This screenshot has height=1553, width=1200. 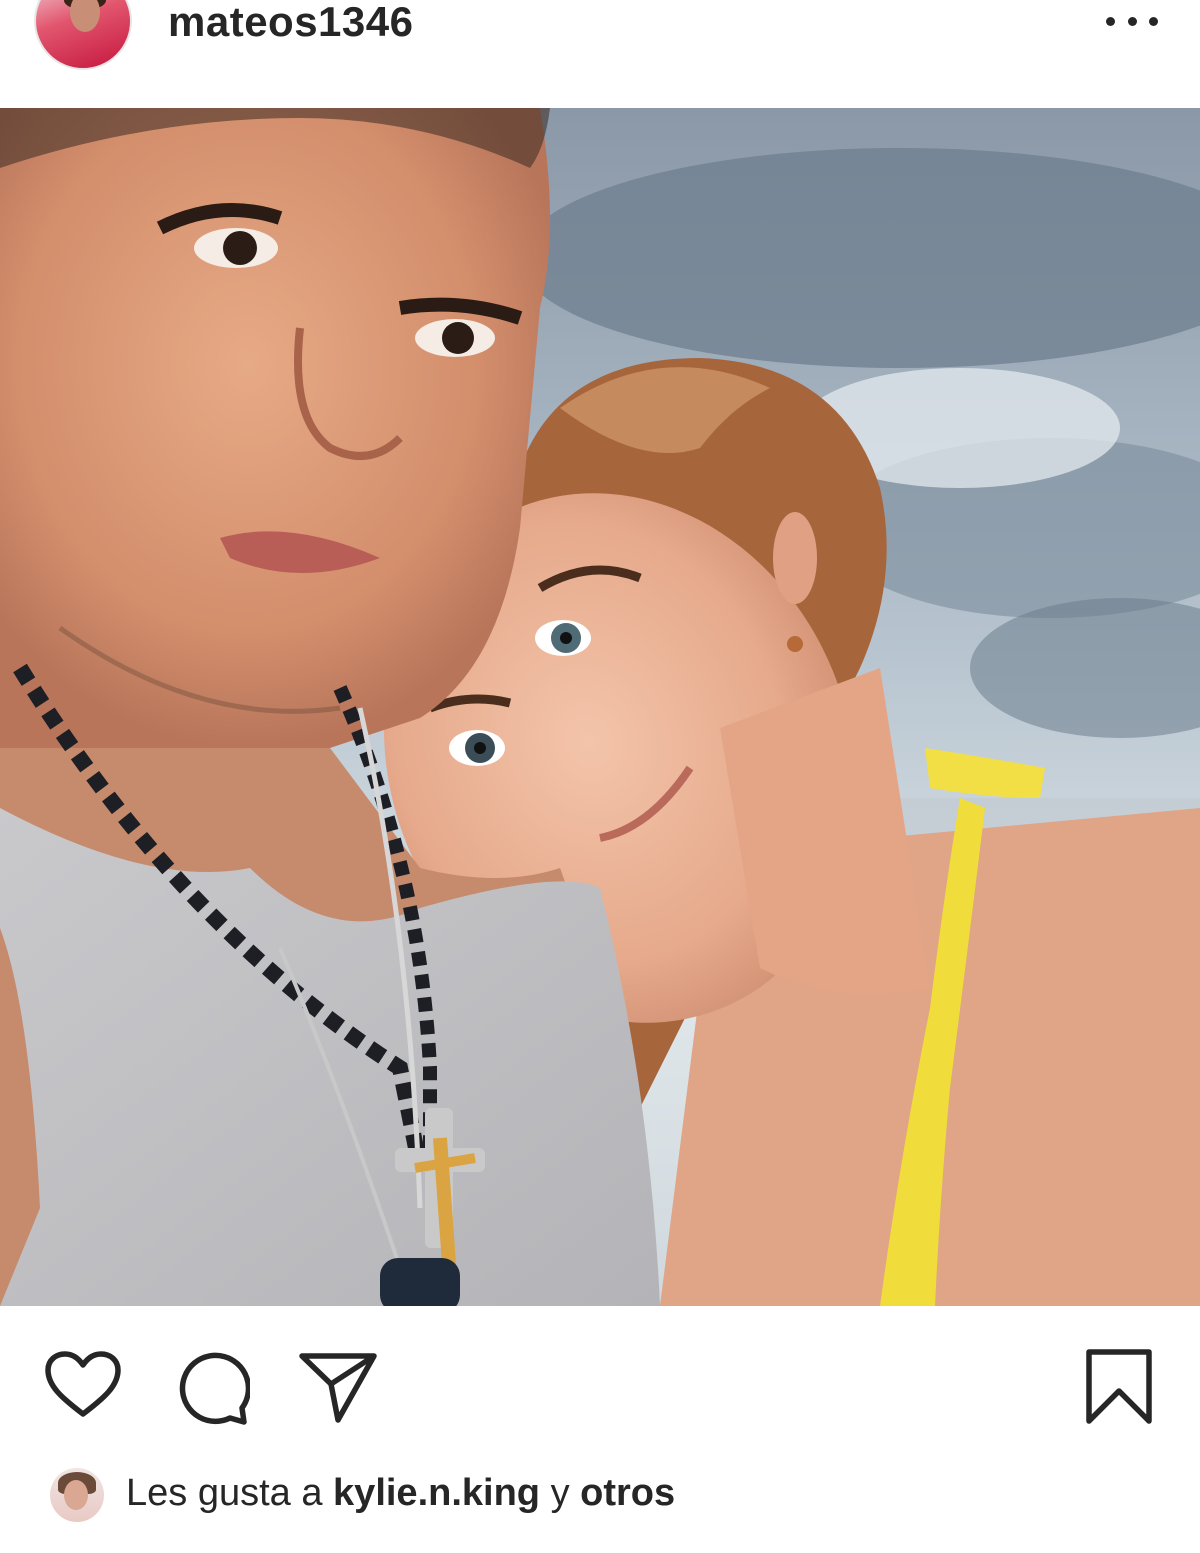 What do you see at coordinates (83, 1385) in the screenshot?
I see `heart-icon` at bounding box center [83, 1385].